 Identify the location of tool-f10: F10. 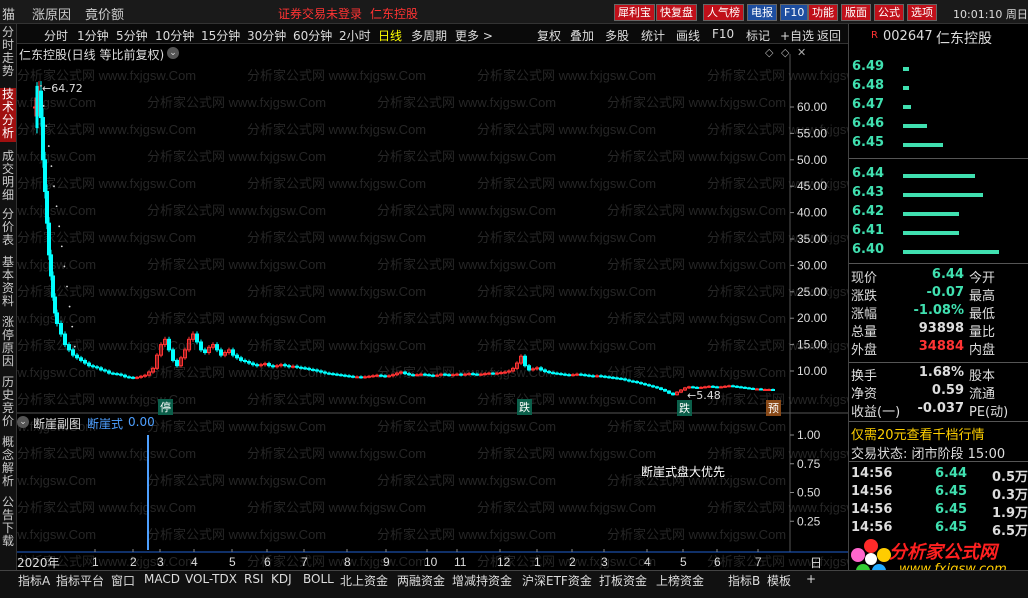
(723, 34).